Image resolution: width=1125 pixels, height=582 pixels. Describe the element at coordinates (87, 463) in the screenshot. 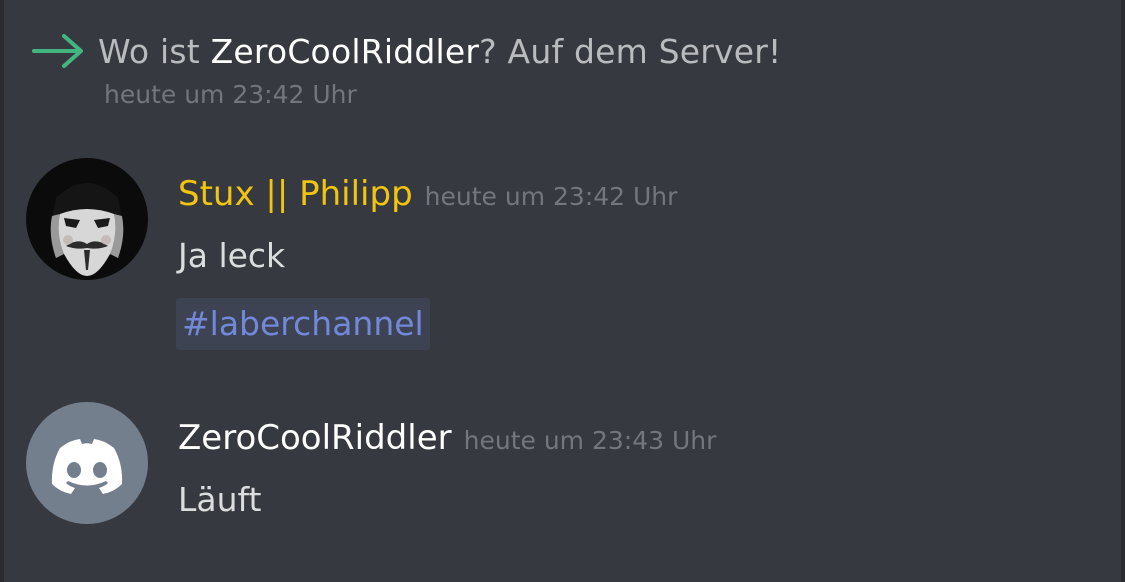

I see `discord-default-avatar` at that location.